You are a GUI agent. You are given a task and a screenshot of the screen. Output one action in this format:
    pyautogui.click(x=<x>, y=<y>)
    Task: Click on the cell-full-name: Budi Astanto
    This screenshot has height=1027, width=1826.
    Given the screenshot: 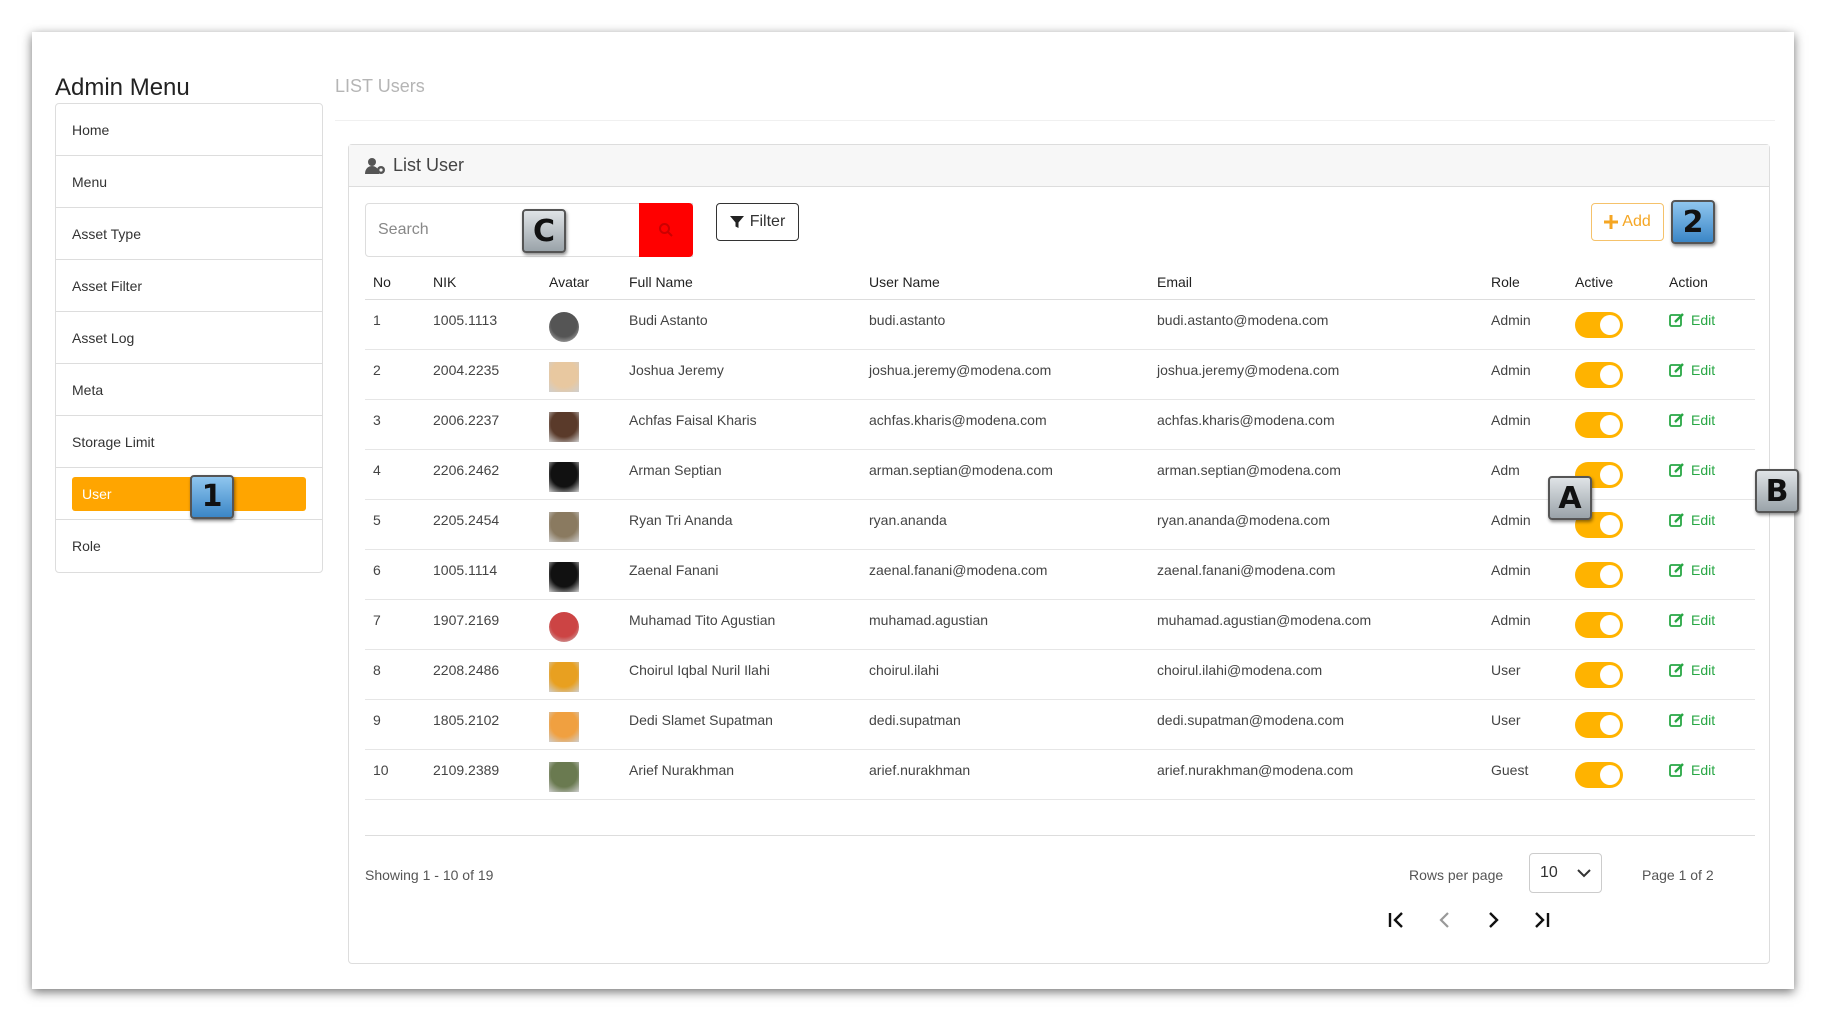 What is the action you would take?
    pyautogui.click(x=741, y=324)
    